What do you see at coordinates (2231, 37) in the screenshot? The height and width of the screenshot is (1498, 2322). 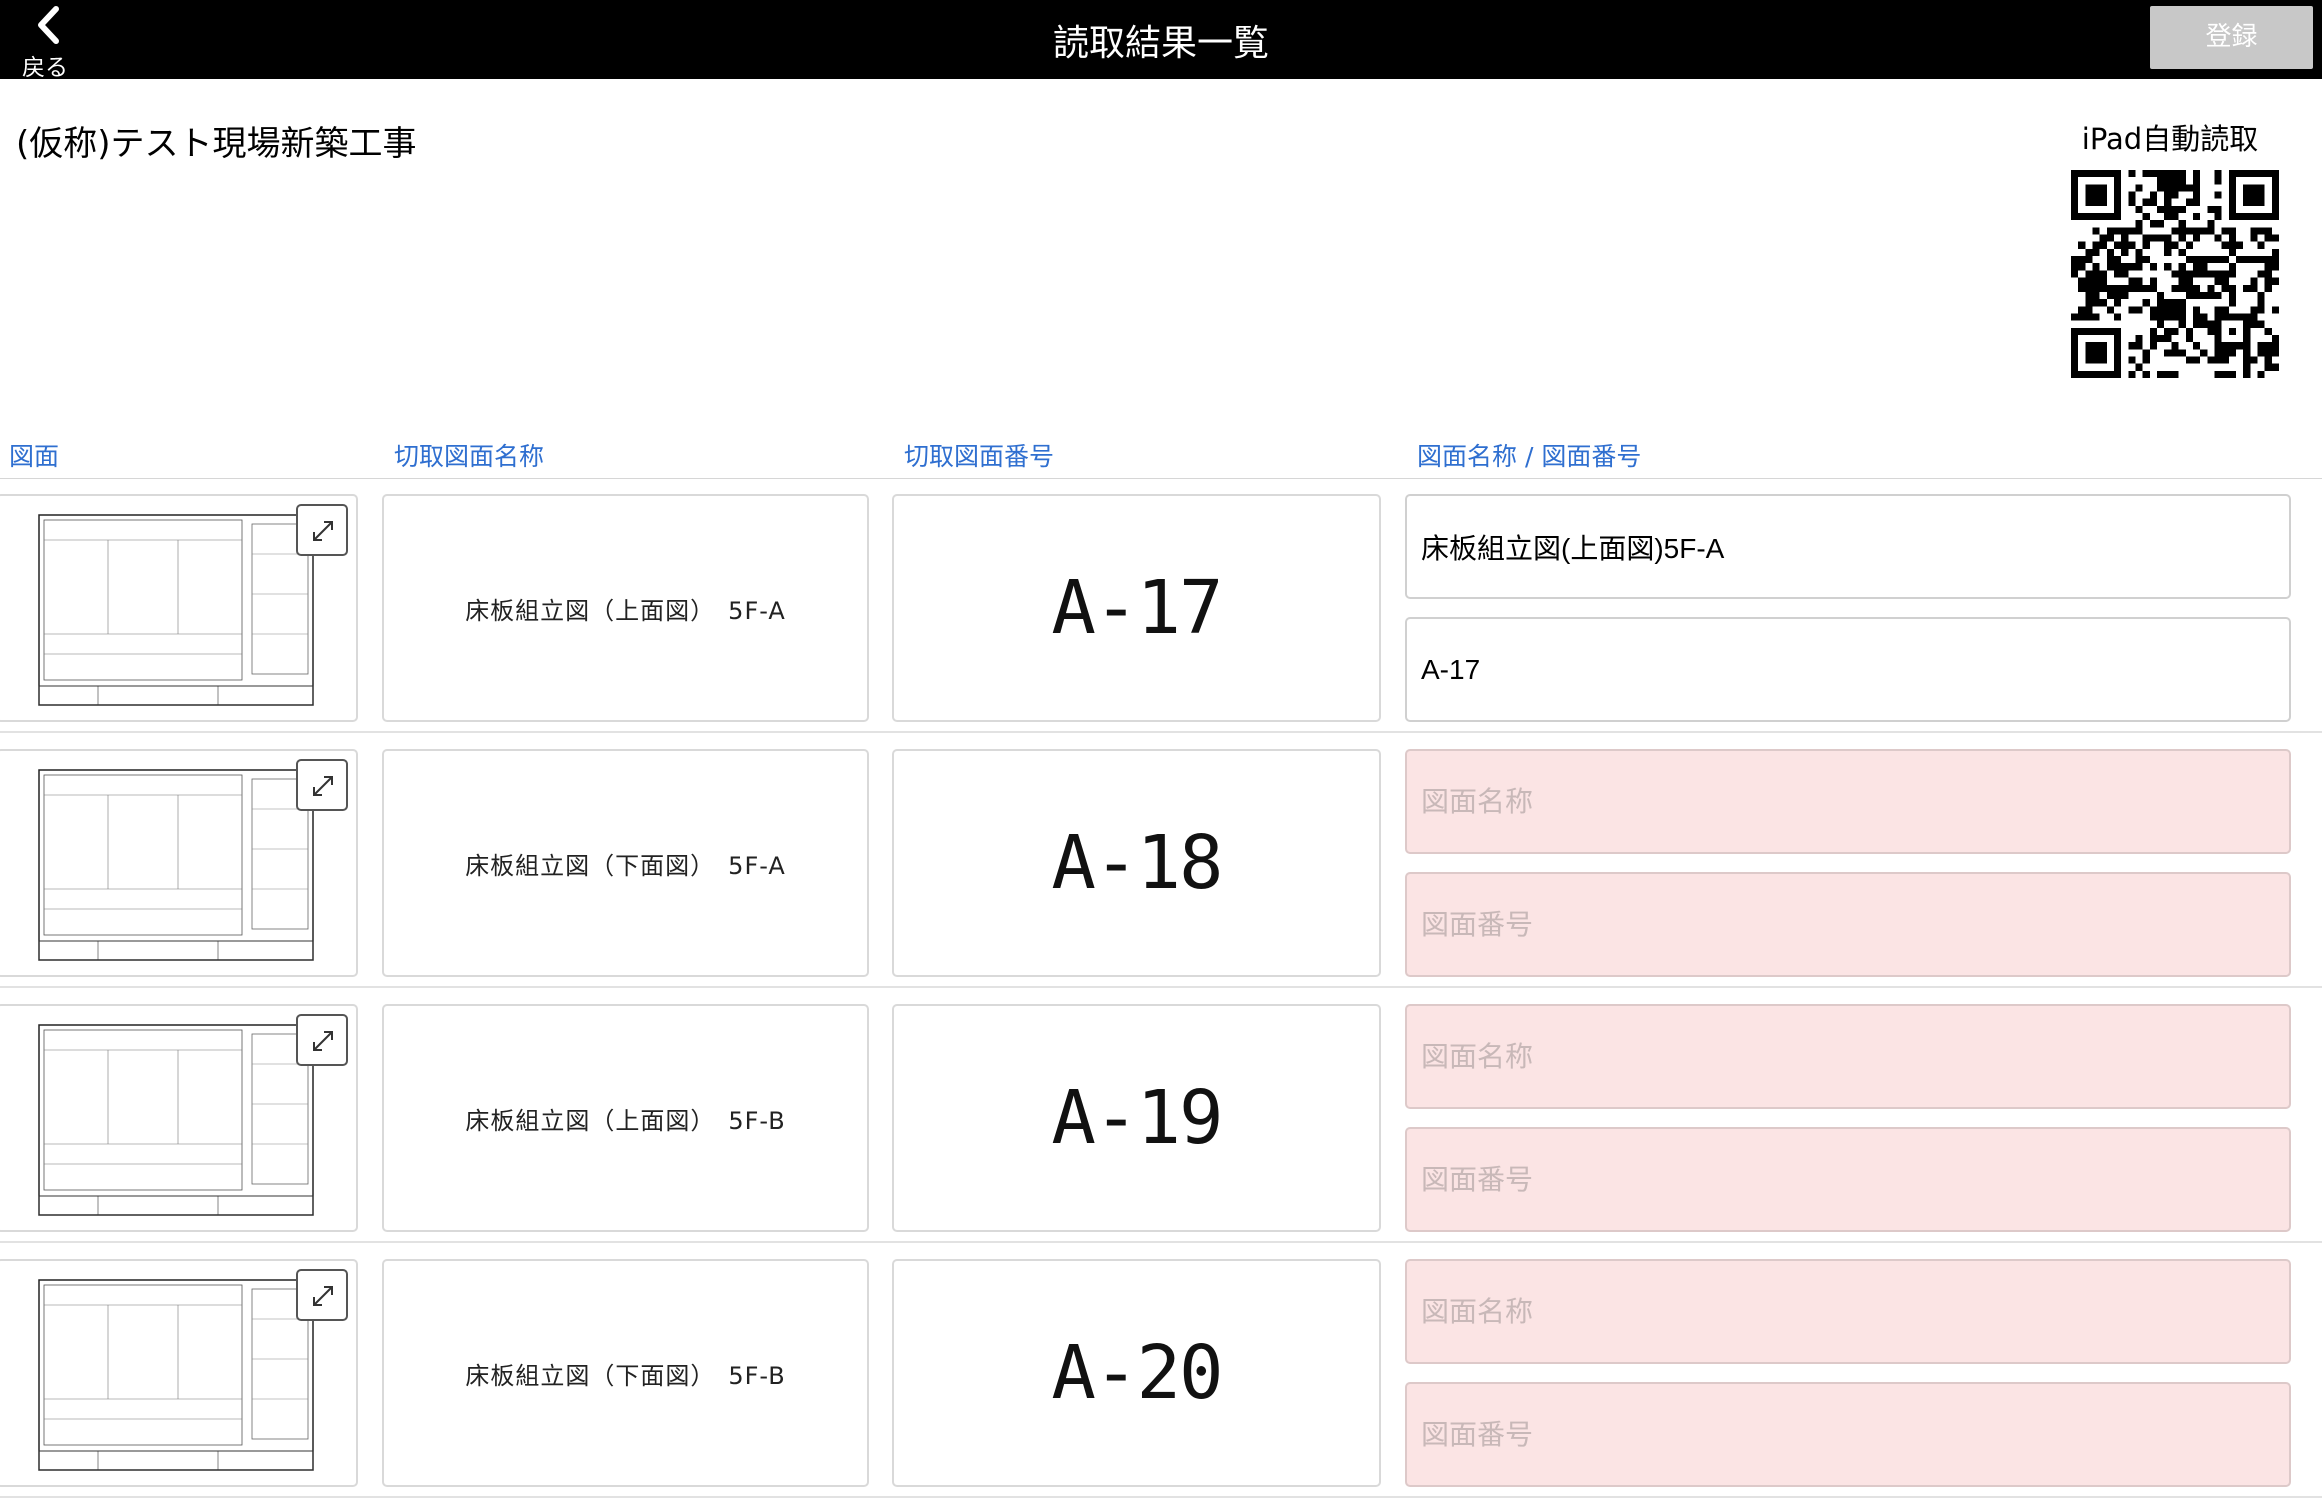 I see `register-button: 登録` at bounding box center [2231, 37].